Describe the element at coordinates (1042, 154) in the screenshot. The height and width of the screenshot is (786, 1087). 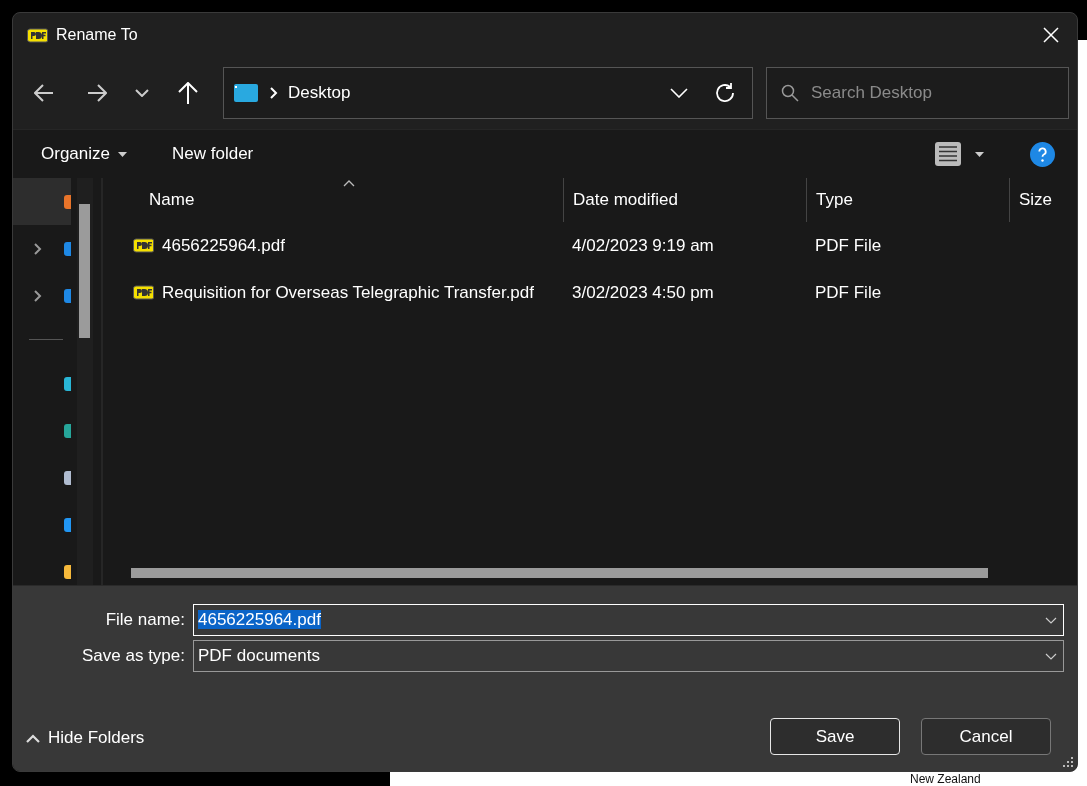
I see `help-icon` at that location.